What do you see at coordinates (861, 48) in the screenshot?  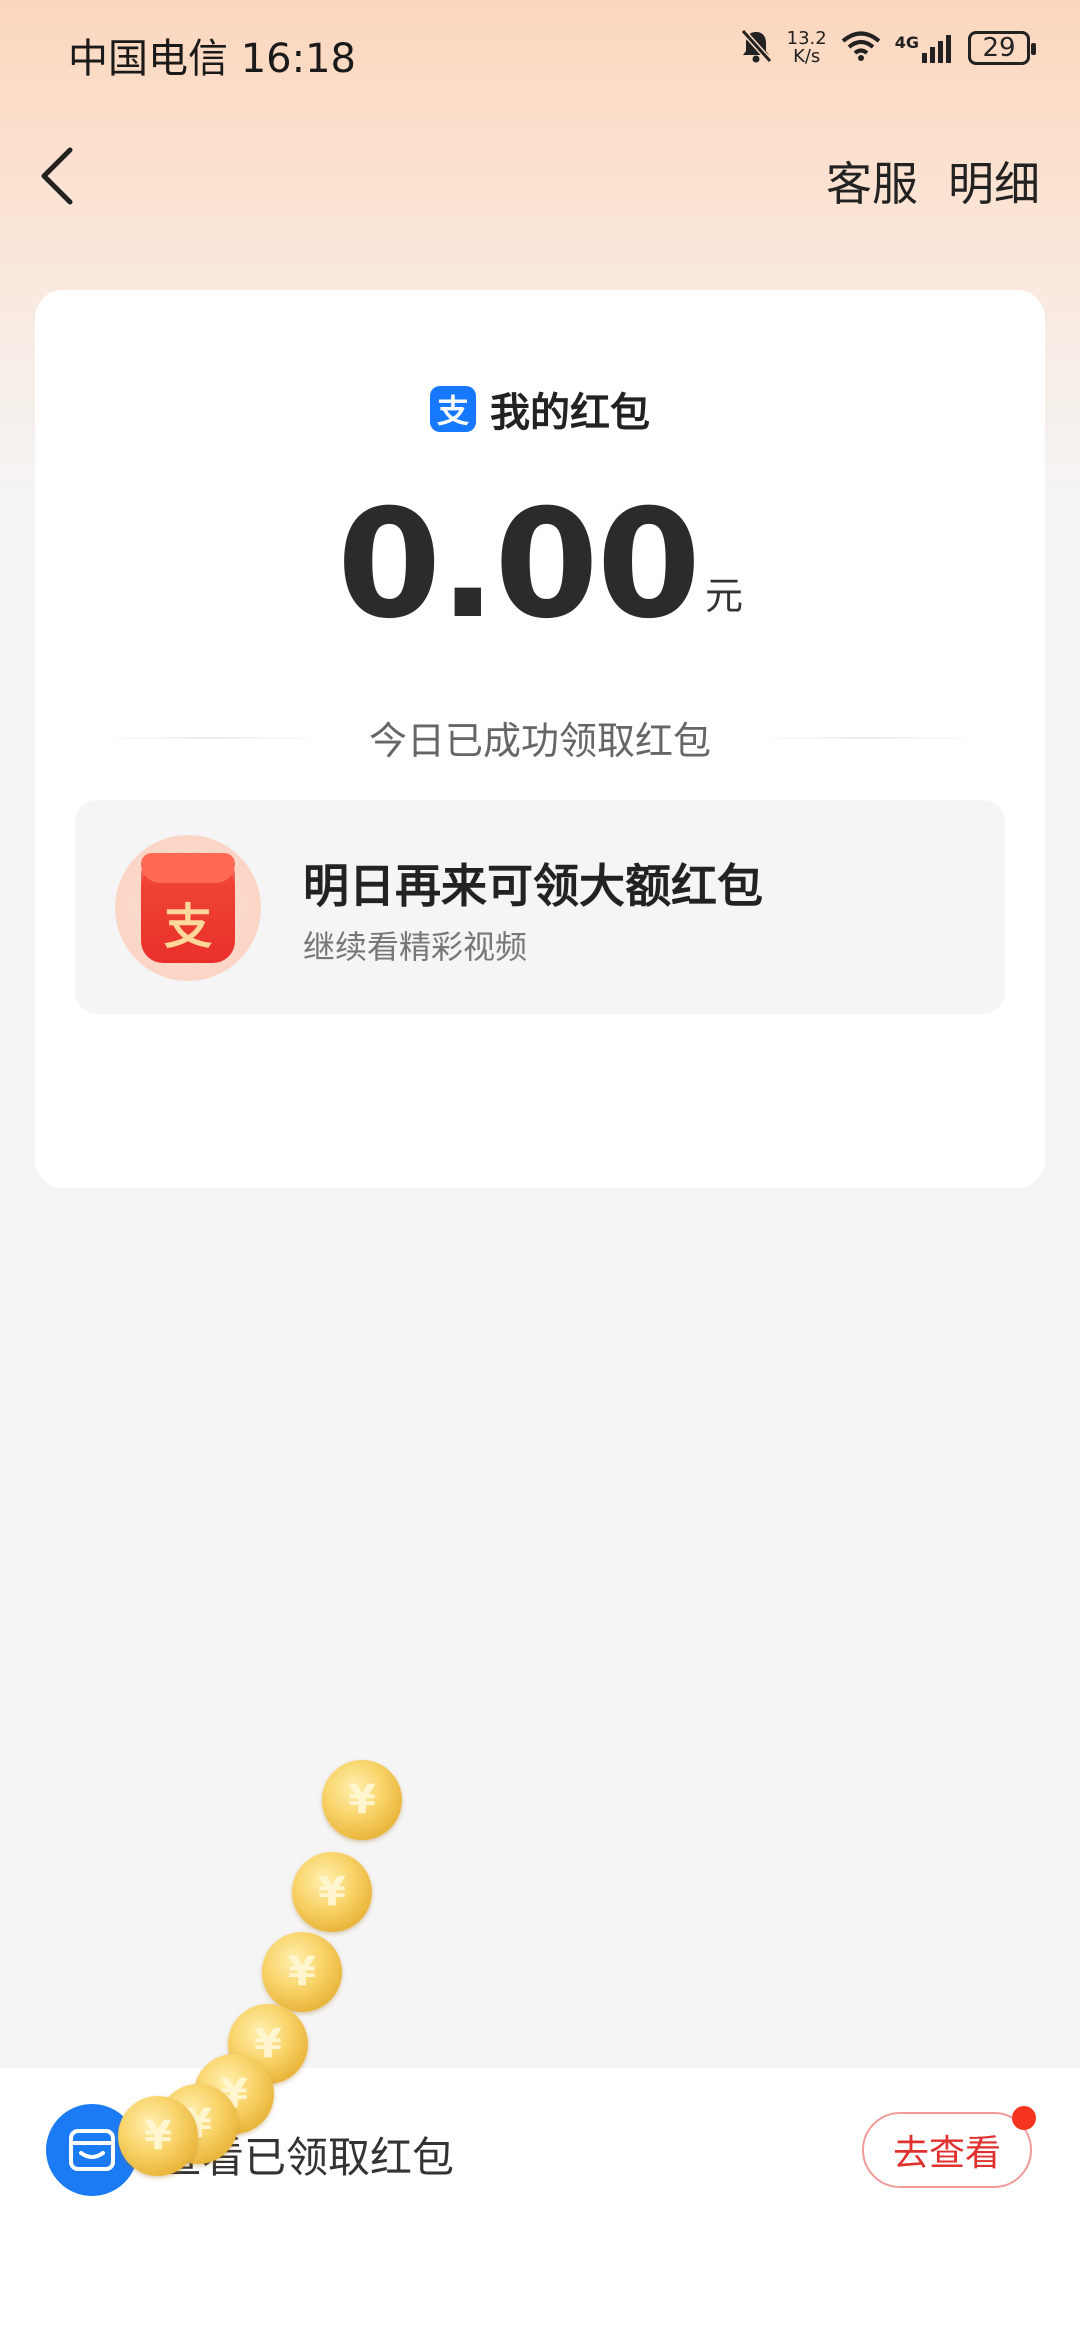 I see `wifi-icon` at bounding box center [861, 48].